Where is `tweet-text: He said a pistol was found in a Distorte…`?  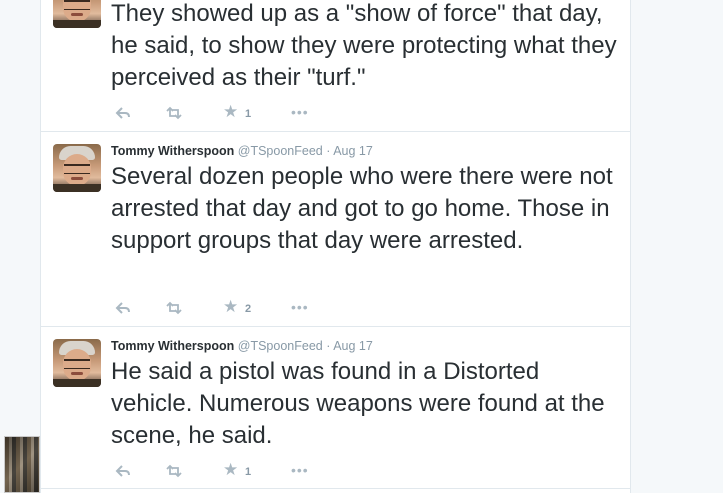 tweet-text: He said a pistol was found in a Distorte… is located at coordinates (358, 403).